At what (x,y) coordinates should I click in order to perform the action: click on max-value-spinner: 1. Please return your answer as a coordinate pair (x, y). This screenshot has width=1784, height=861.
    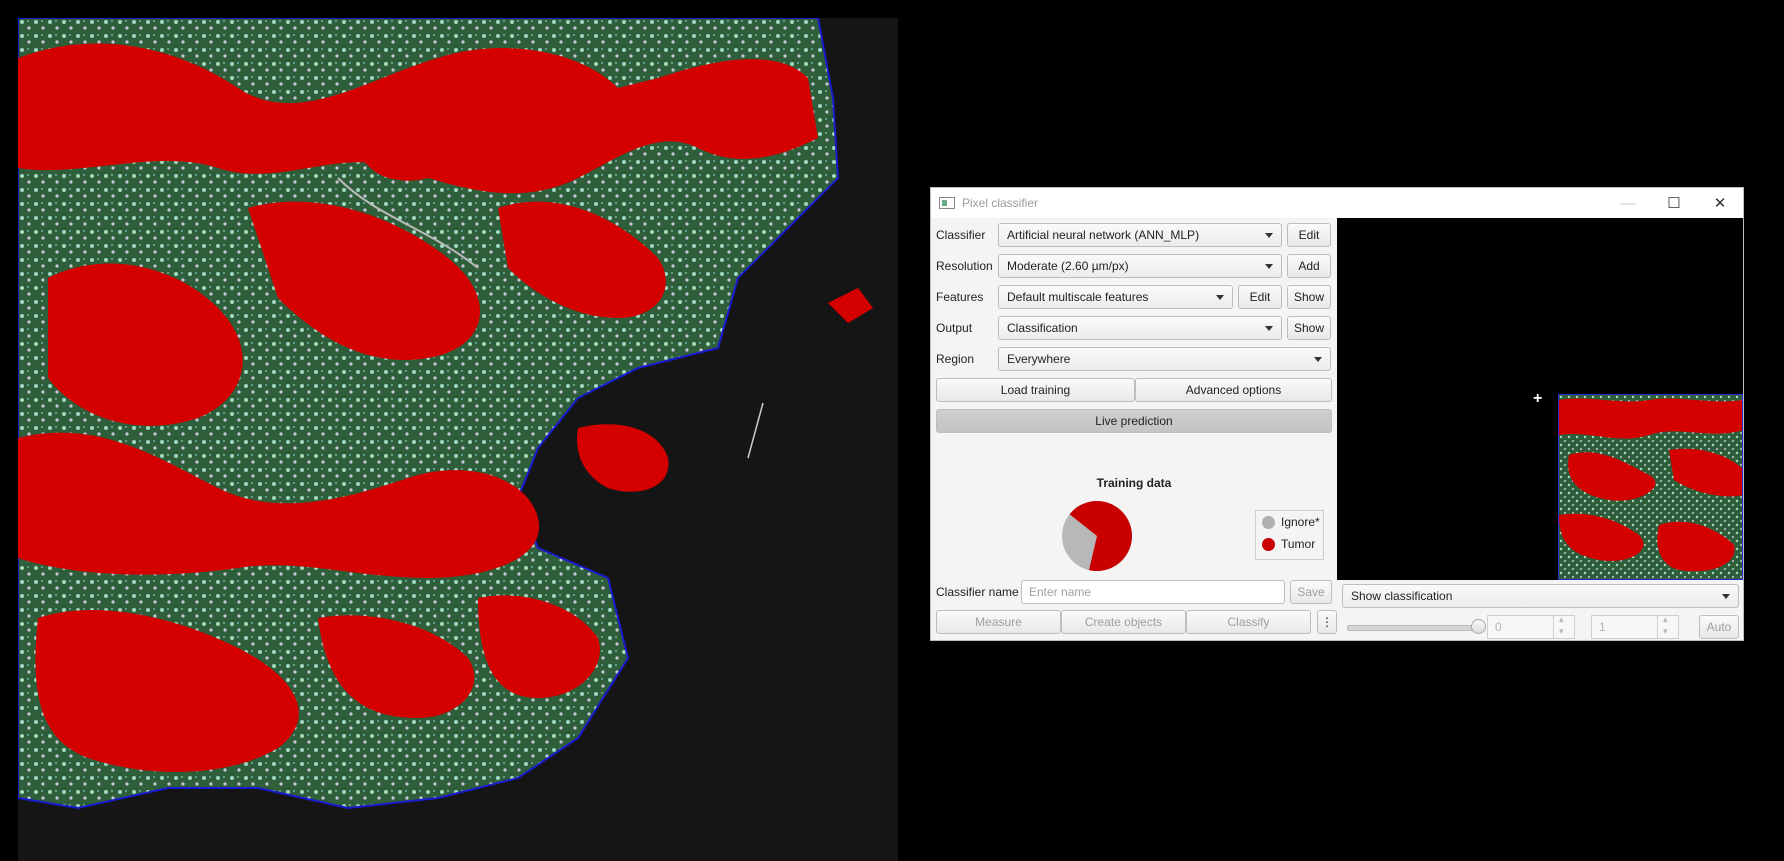
    Looking at the image, I should click on (1635, 626).